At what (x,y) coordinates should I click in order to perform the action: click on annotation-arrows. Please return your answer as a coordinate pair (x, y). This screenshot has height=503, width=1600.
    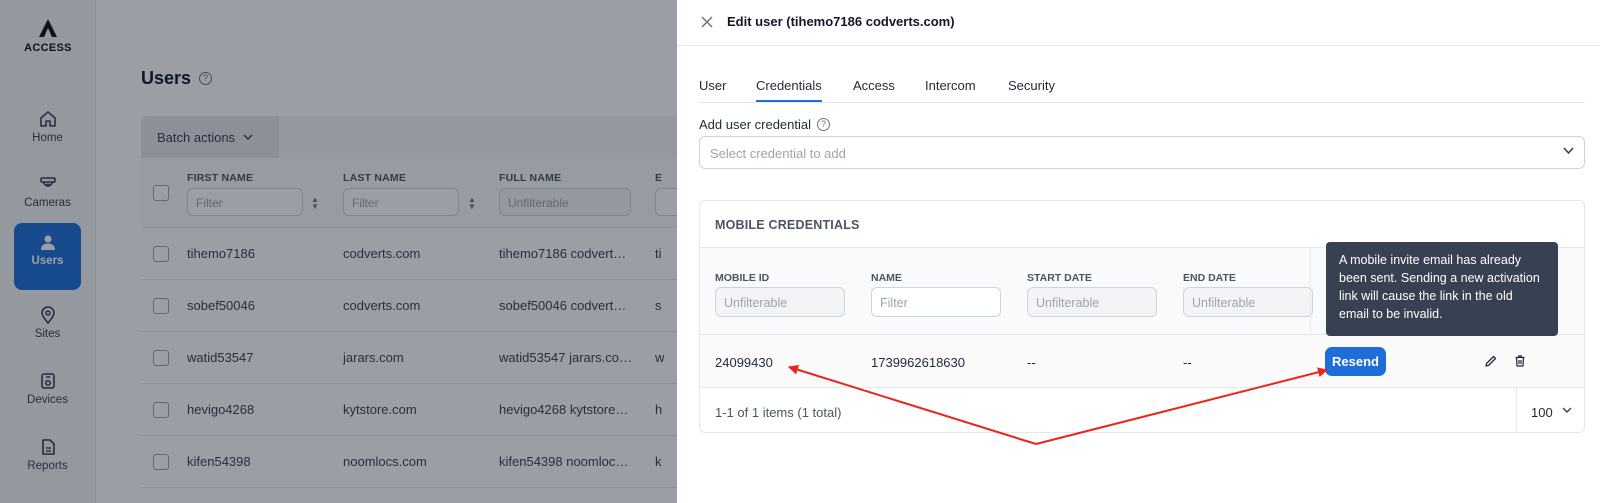
    Looking at the image, I should click on (1058, 404).